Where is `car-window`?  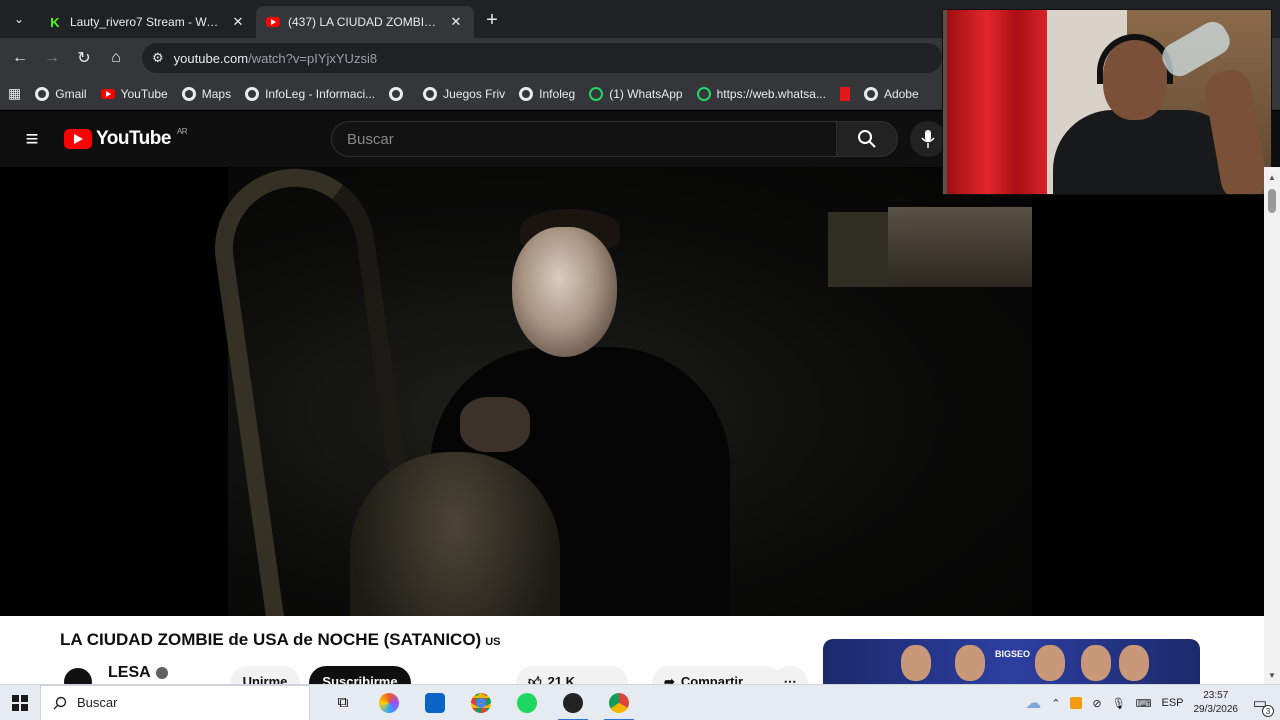 car-window is located at coordinates (963, 247).